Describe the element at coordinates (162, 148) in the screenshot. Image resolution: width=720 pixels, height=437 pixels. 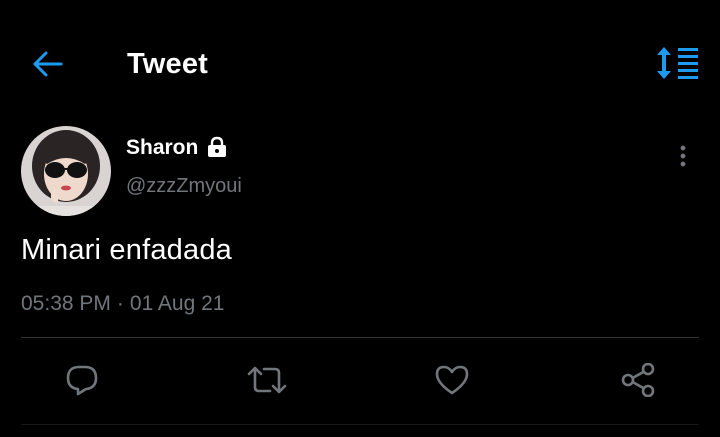
I see `author-name: Sharon` at that location.